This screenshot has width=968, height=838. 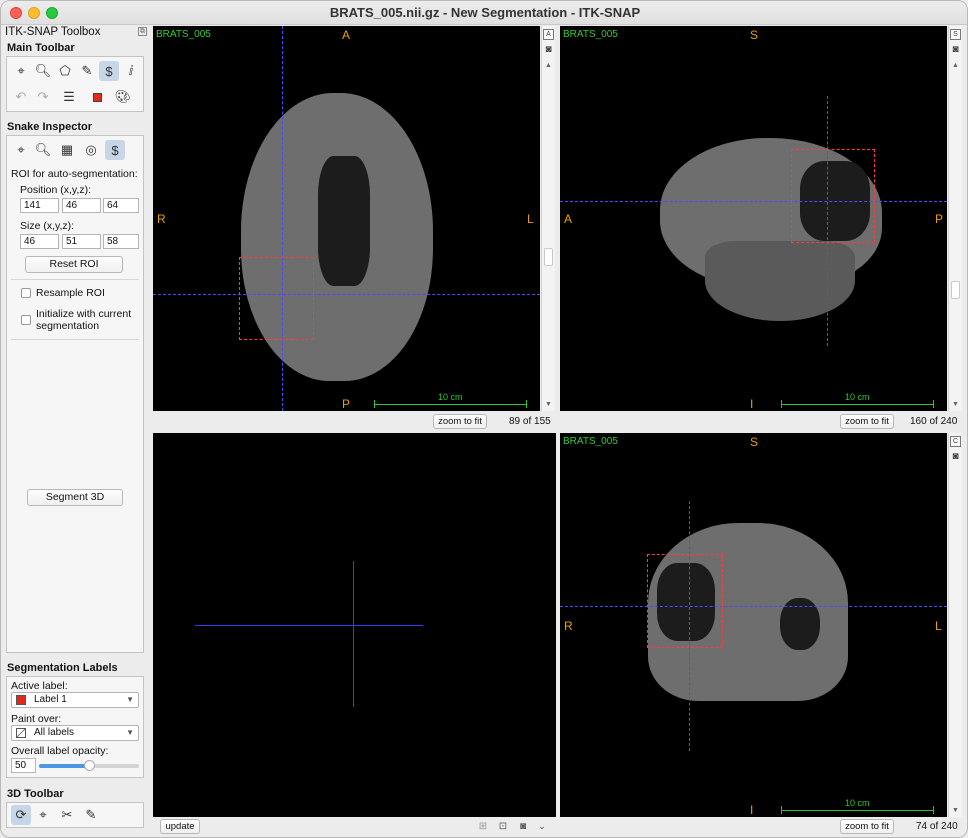 What do you see at coordinates (460, 421) in the screenshot?
I see `axial-zoom-to-fit-button: zoom to fit` at bounding box center [460, 421].